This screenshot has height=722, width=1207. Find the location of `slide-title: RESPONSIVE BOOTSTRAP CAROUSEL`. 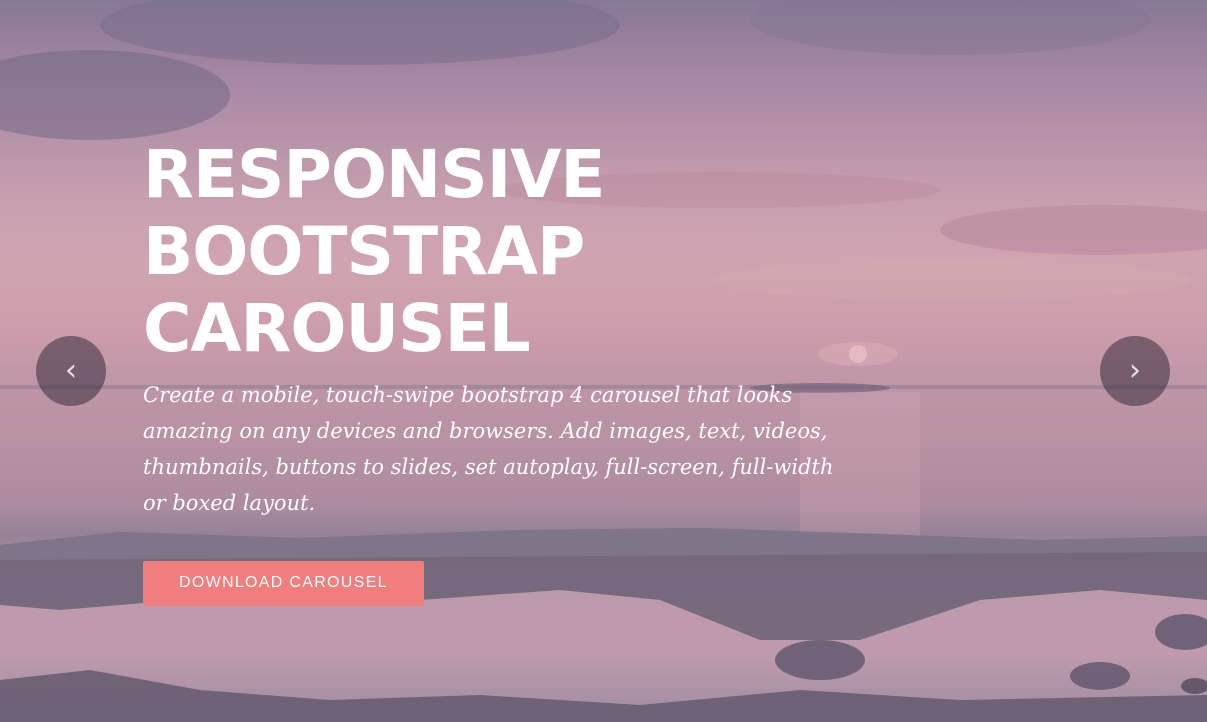

slide-title: RESPONSIVE BOOTSTRAP CAROUSEL is located at coordinates (374, 251).